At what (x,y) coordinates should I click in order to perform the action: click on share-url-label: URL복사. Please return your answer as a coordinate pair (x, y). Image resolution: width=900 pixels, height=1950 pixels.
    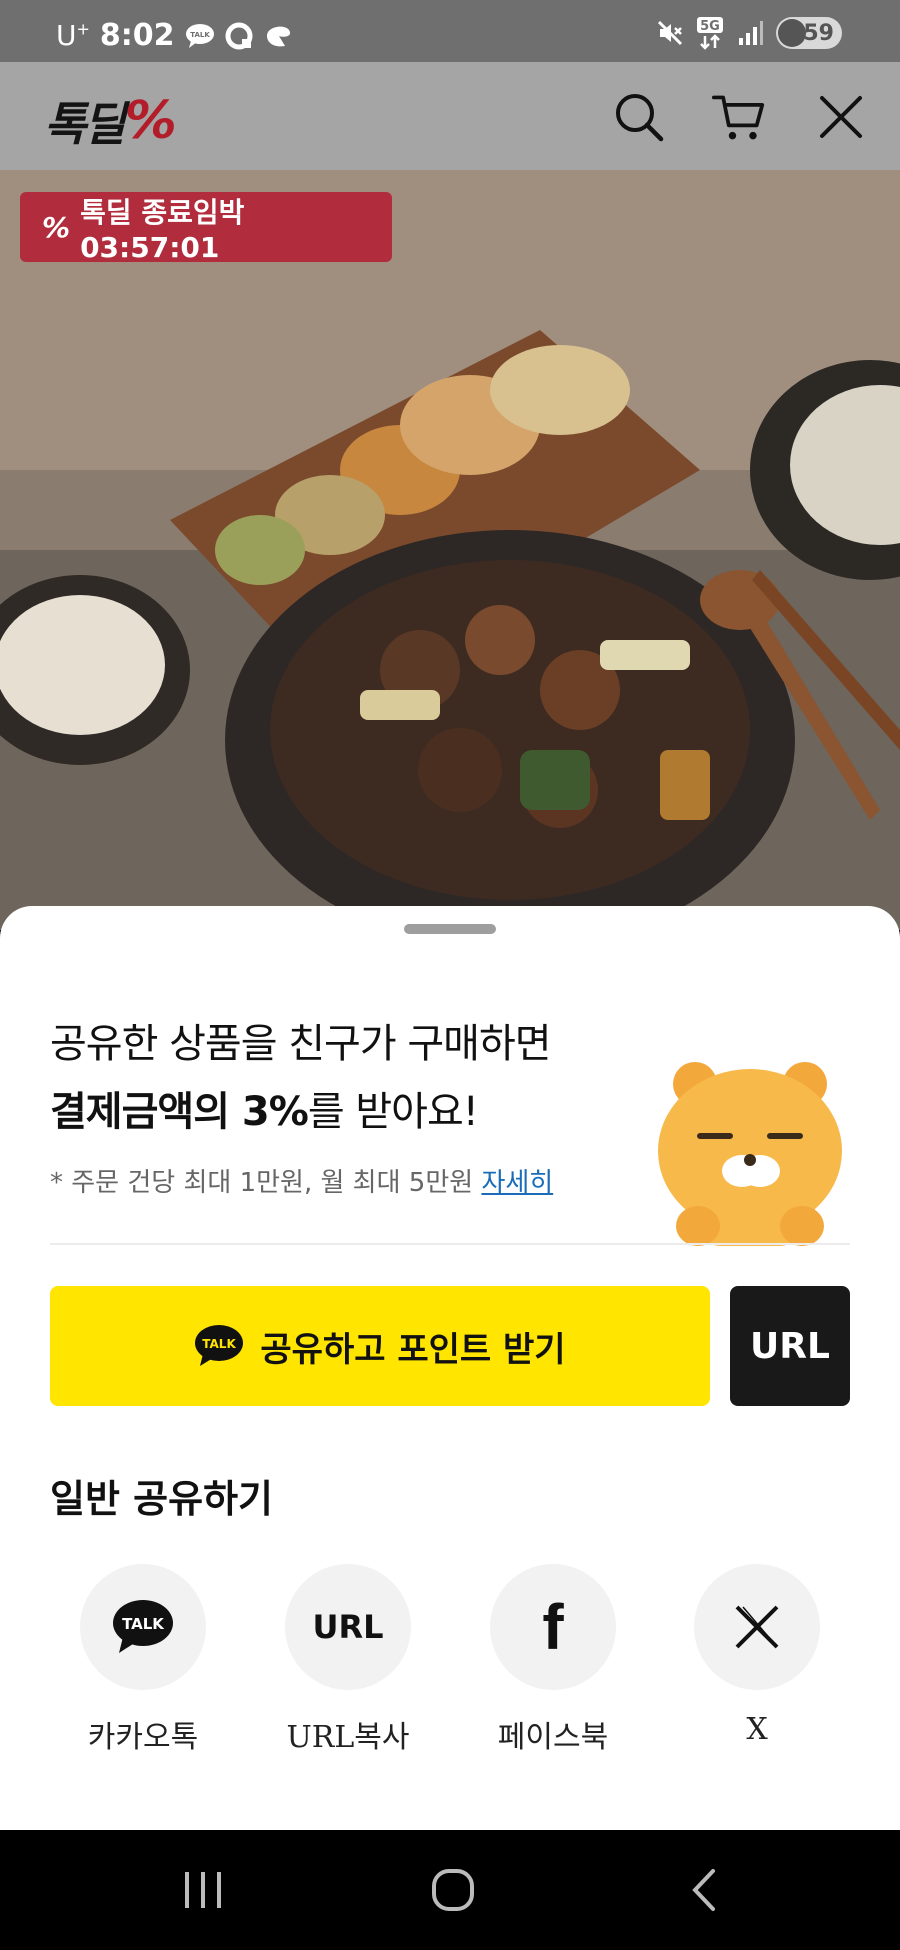
    Looking at the image, I should click on (348, 1737).